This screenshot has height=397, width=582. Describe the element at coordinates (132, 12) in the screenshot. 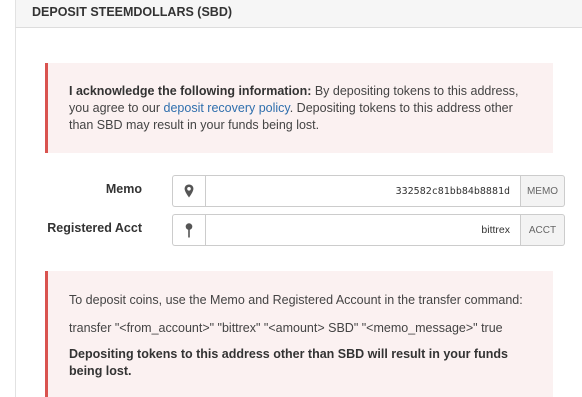

I see `panel-title: DEPOSIT STEEMDOLLARS (SBD)` at that location.